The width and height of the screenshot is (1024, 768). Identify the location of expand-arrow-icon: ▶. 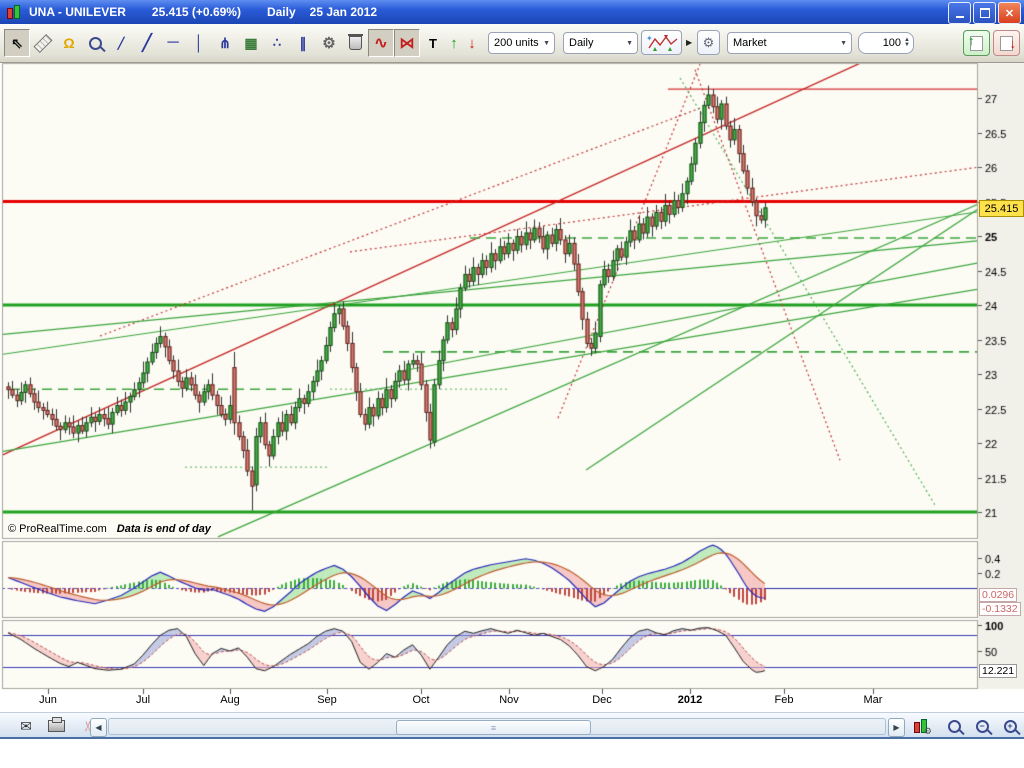
(689, 42).